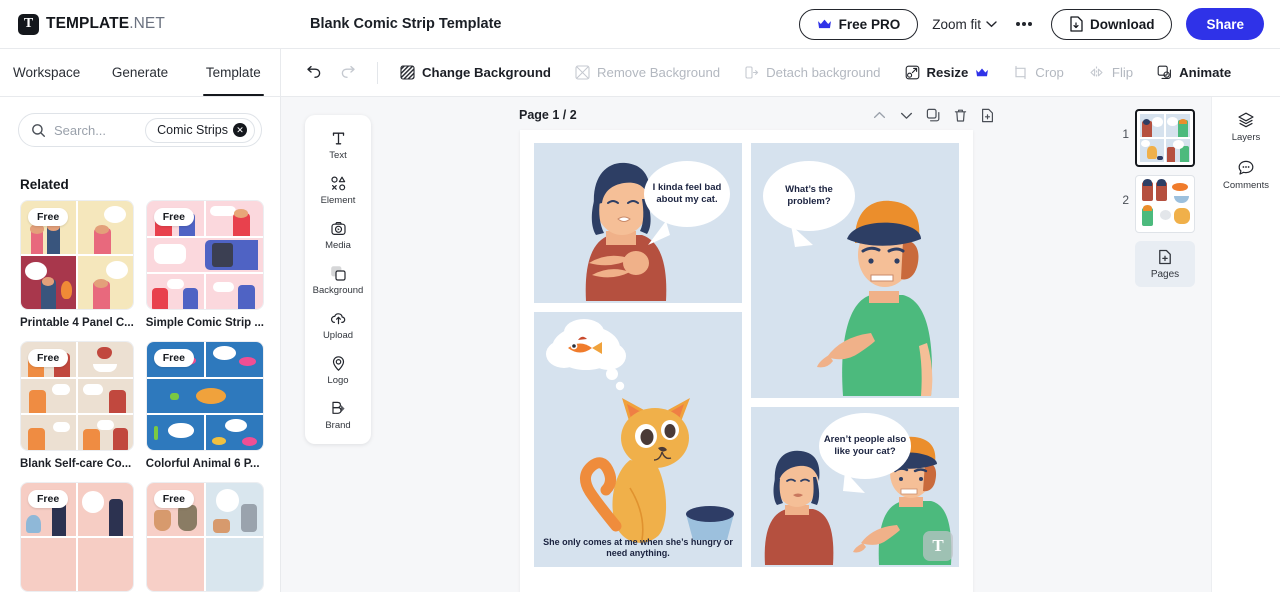  I want to click on toolbar-divider, so click(377, 72).